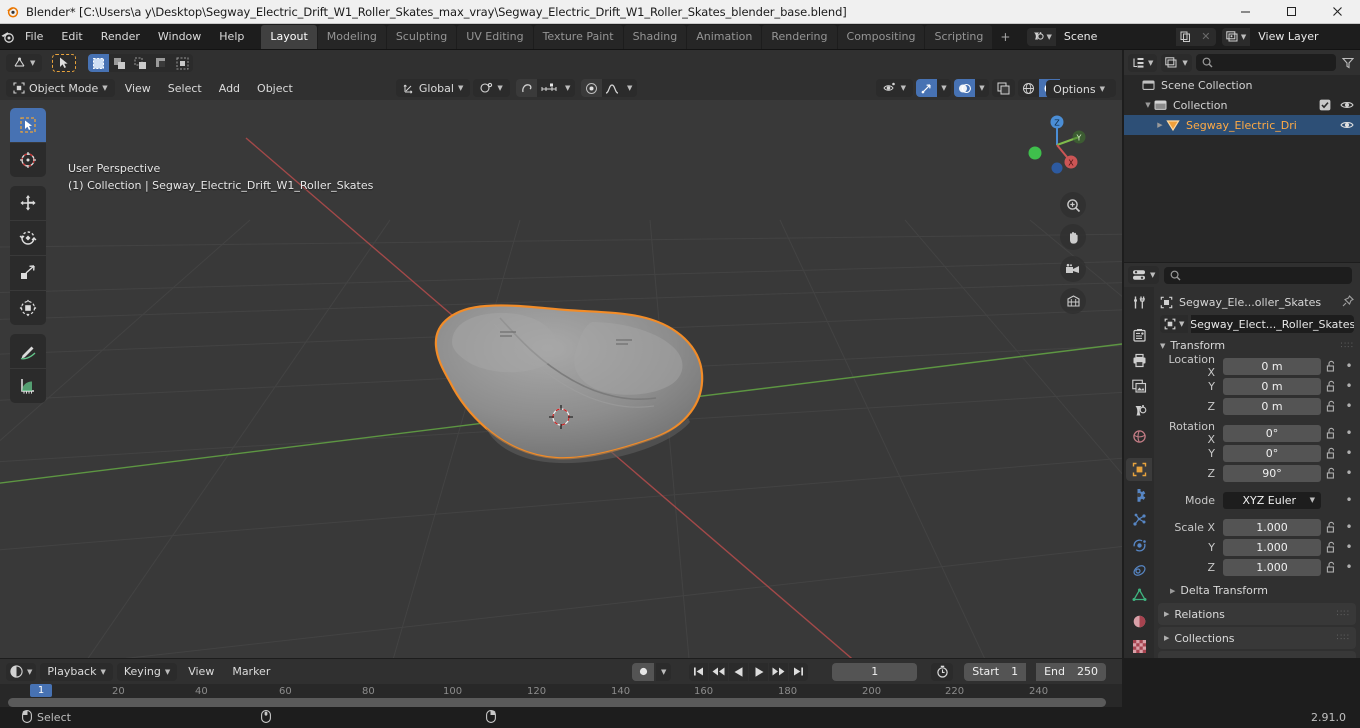 The height and width of the screenshot is (728, 1360). I want to click on auto-keying-dropdown: ▼, so click(664, 671).